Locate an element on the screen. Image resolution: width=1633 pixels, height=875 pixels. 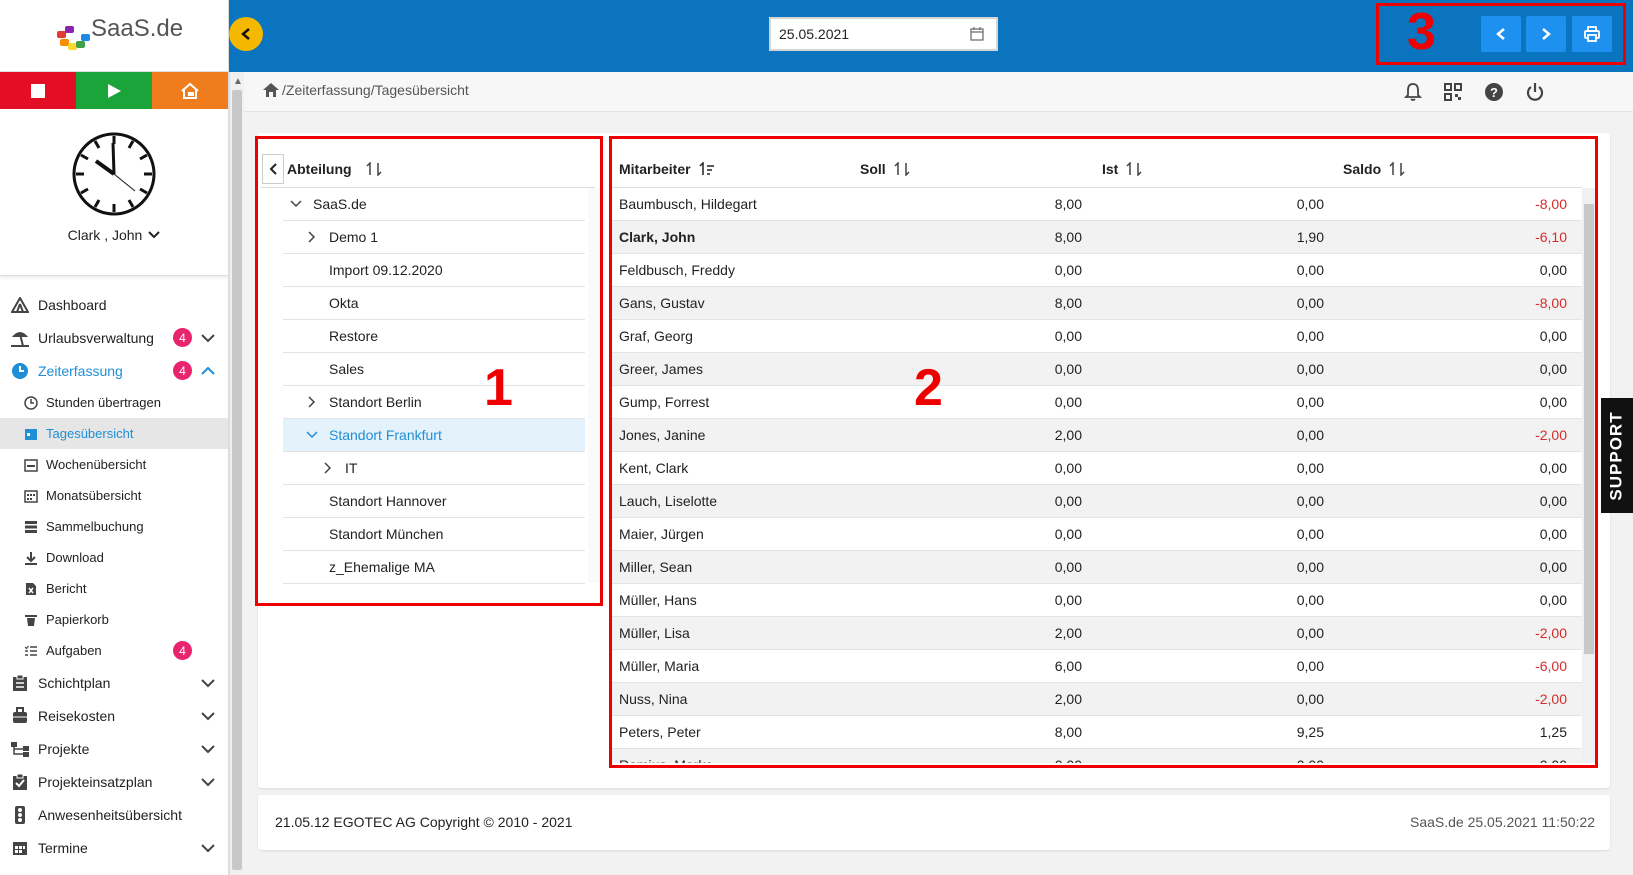
home-icon is located at coordinates (271, 90).